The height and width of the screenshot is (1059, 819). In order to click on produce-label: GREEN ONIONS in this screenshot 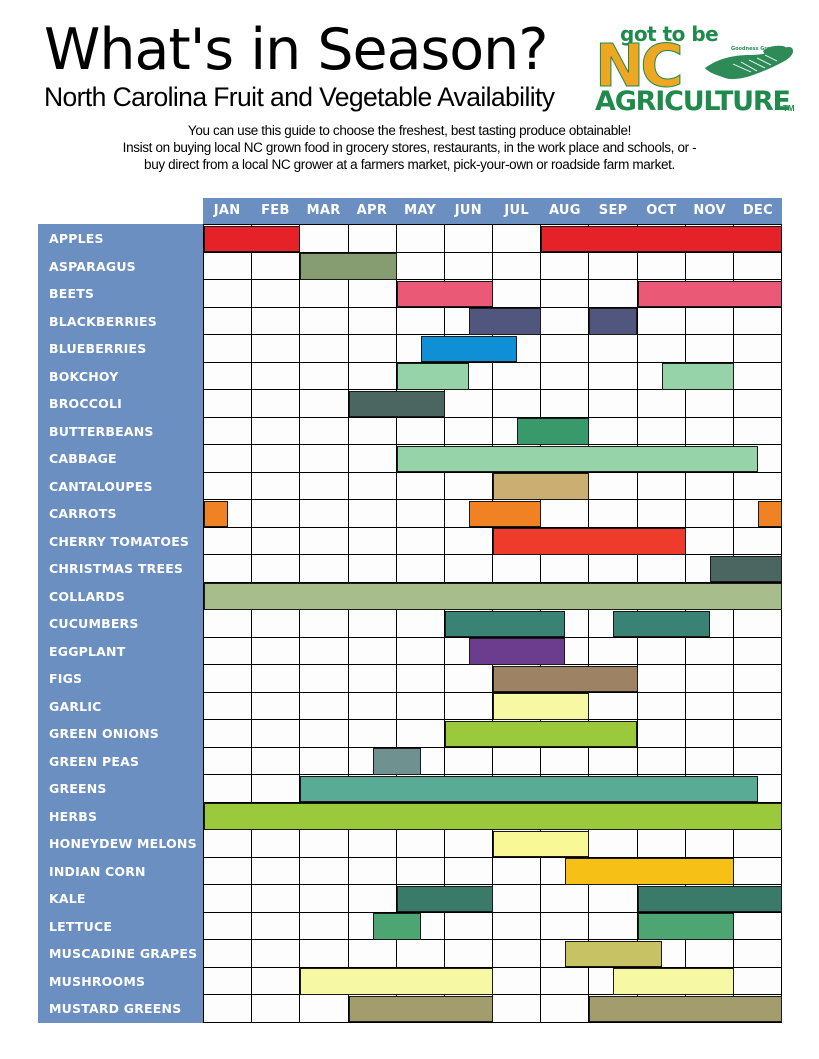, I will do `click(104, 733)`.